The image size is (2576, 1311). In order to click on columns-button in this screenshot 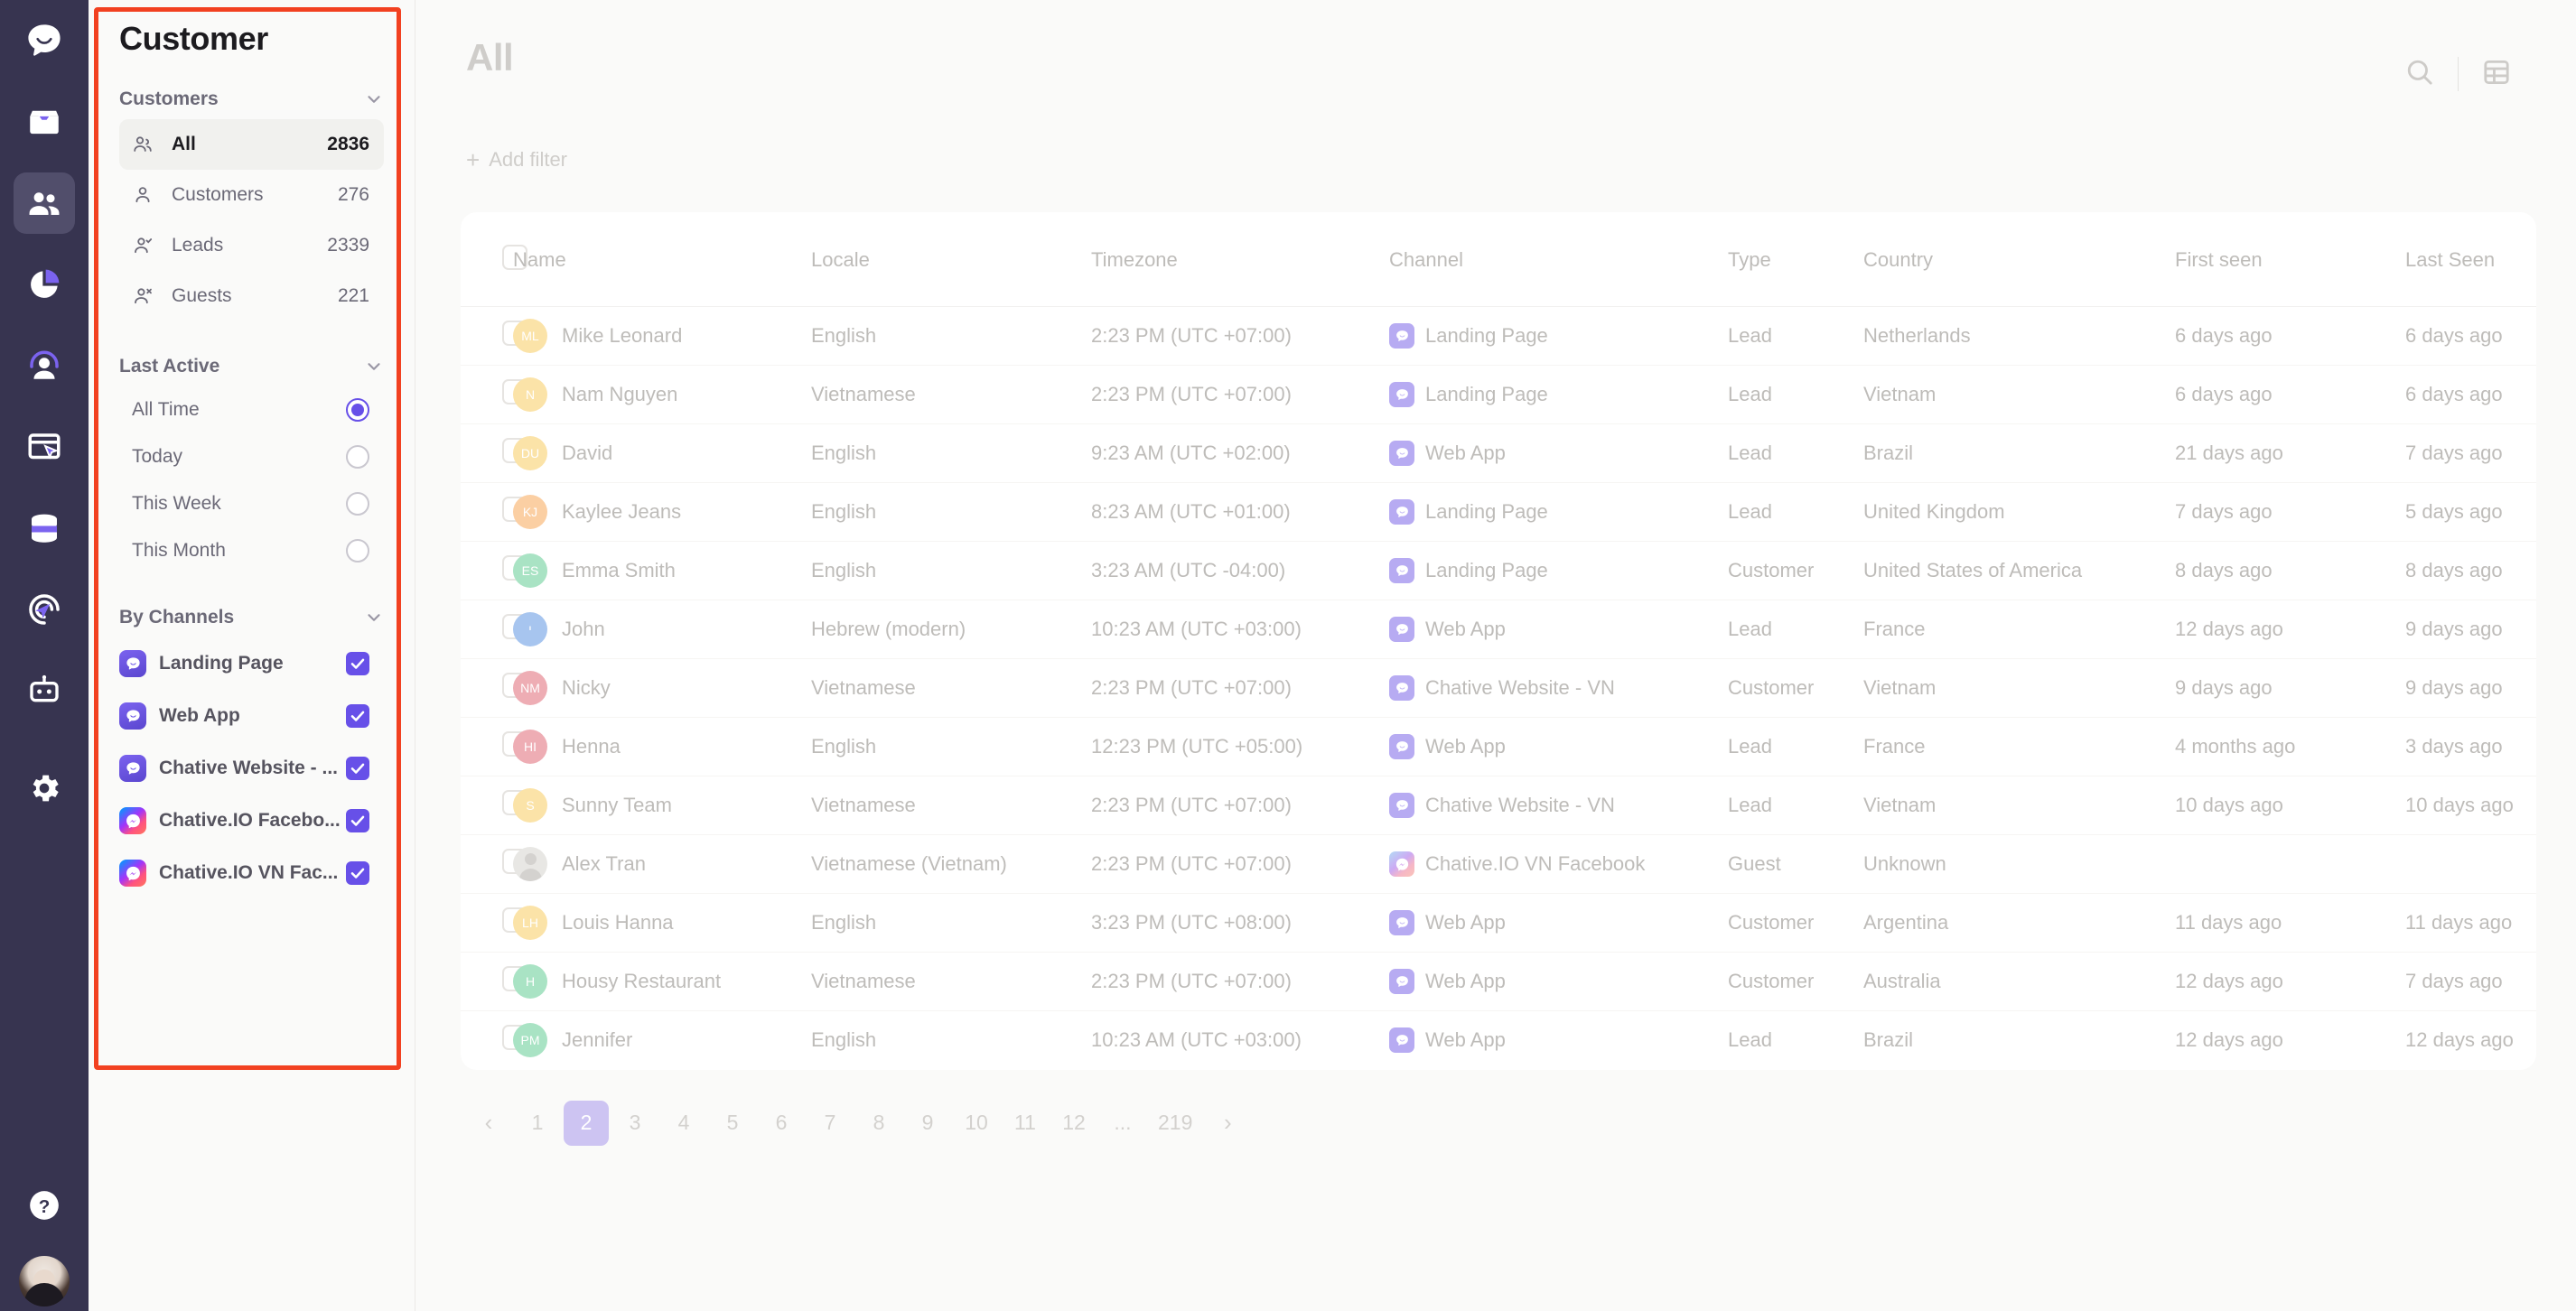, I will do `click(2496, 74)`.